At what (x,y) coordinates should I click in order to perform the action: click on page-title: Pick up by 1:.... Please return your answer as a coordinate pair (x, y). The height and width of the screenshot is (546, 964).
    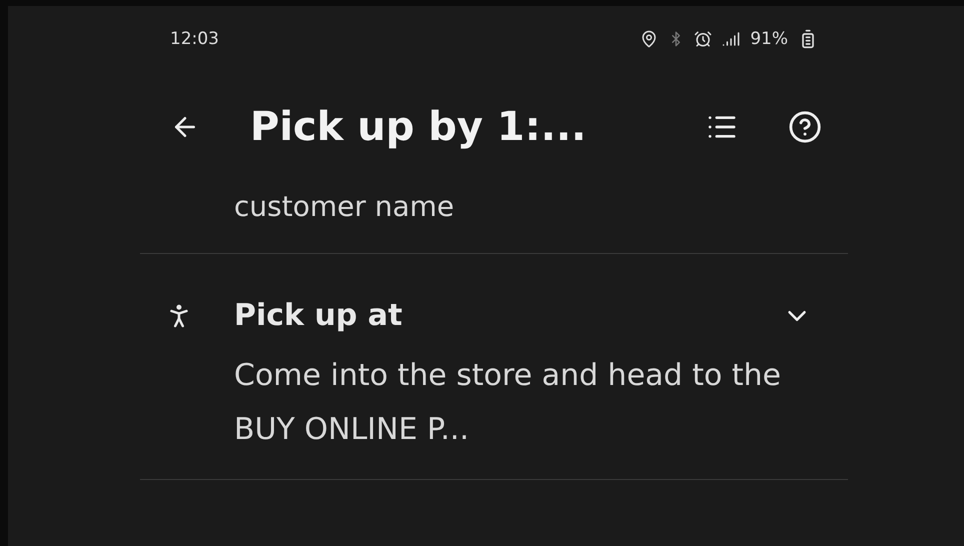
    Looking at the image, I should click on (419, 127).